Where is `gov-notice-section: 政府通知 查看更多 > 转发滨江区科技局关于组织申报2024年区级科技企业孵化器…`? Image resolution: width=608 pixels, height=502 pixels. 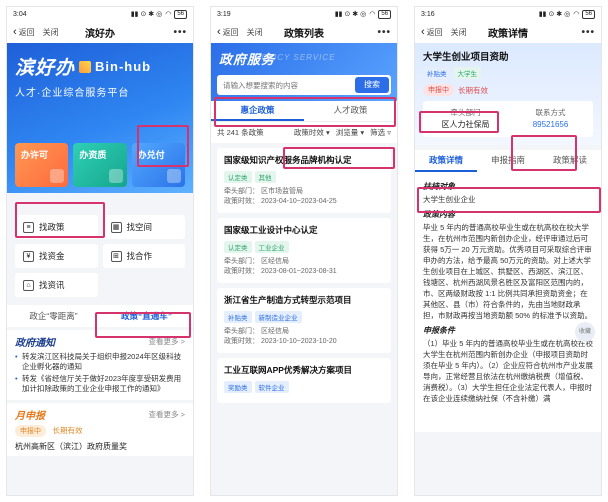 gov-notice-section: 政府通知 查看更多 > 转发滨江区科技局关于组织申报2024年区级科技企业孵化器… is located at coordinates (100, 365).